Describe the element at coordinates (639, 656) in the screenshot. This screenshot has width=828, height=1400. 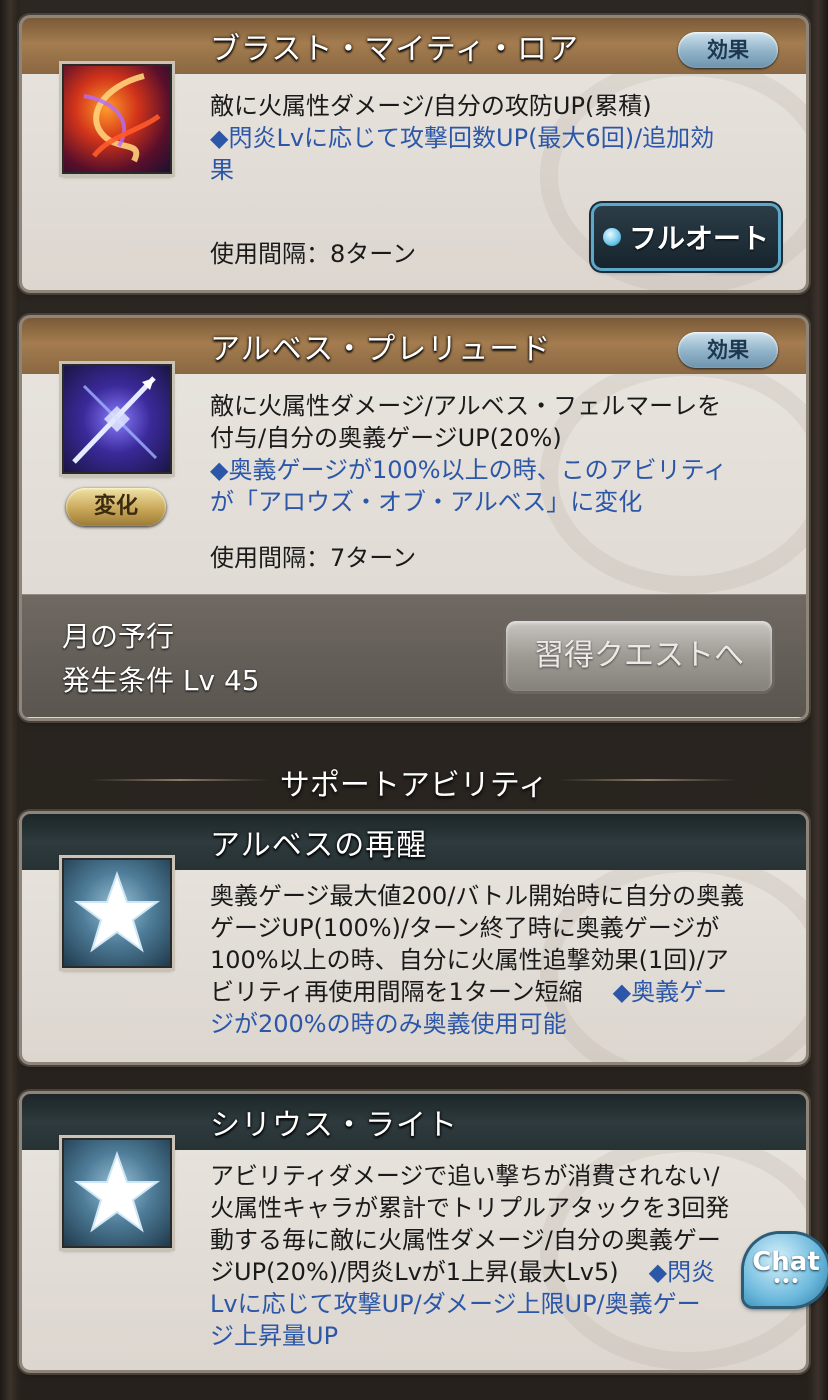
I see `quest-button: 習得クエストへ` at that location.